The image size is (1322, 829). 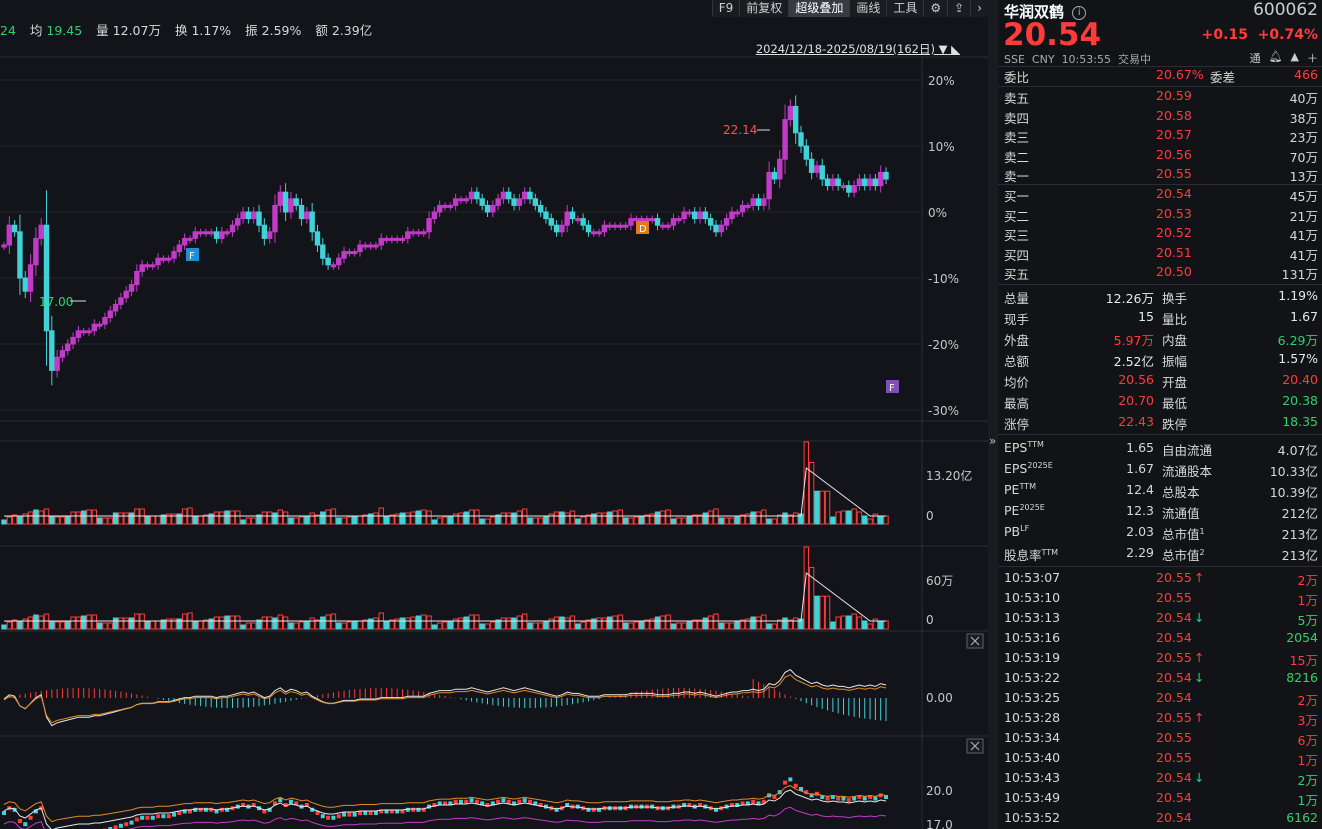 What do you see at coordinates (1276, 58) in the screenshot?
I see `bell-icon: 🔔︎` at bounding box center [1276, 58].